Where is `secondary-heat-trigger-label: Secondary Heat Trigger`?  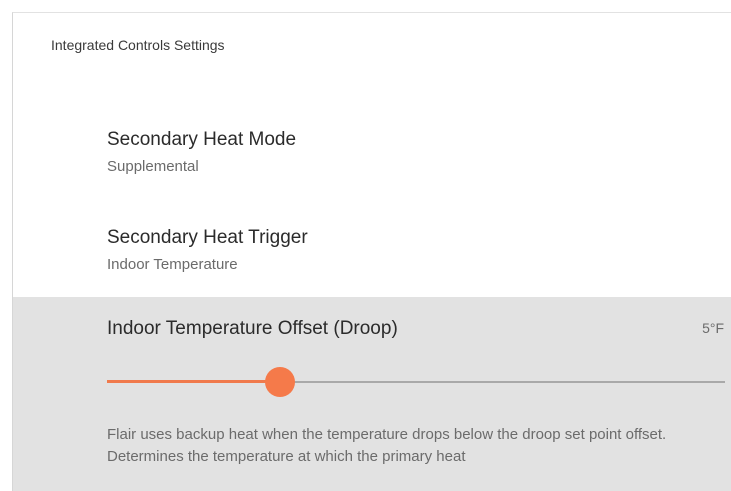 secondary-heat-trigger-label: Secondary Heat Trigger is located at coordinates (207, 237).